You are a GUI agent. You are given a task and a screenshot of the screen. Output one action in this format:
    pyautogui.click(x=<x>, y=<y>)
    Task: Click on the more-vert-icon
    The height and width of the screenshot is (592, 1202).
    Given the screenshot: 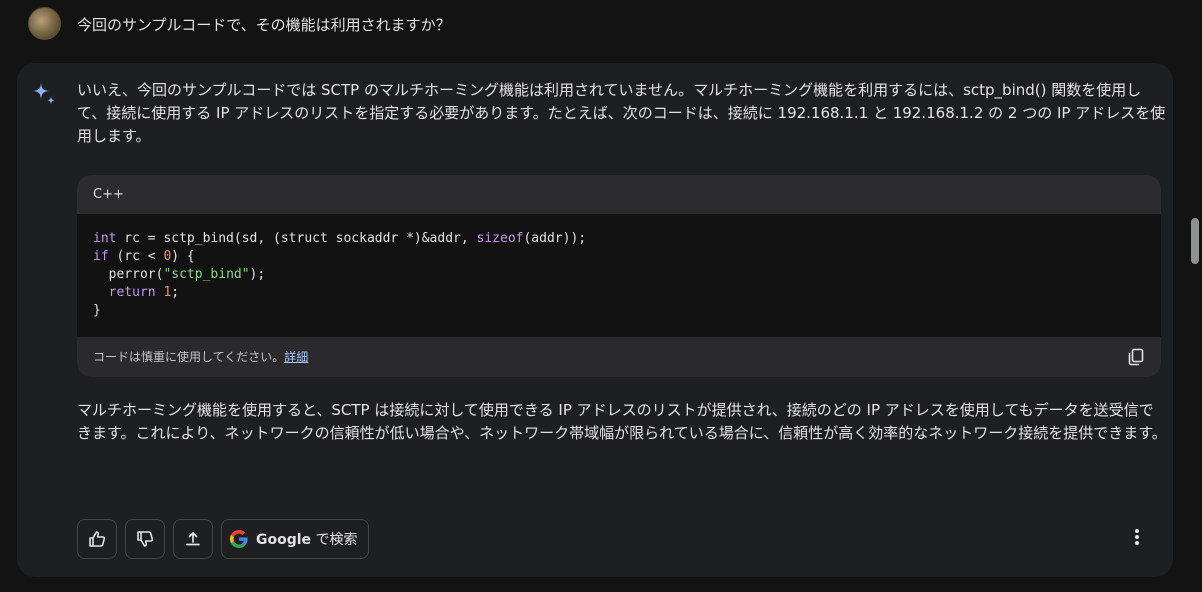 What is the action you would take?
    pyautogui.click(x=1137, y=537)
    